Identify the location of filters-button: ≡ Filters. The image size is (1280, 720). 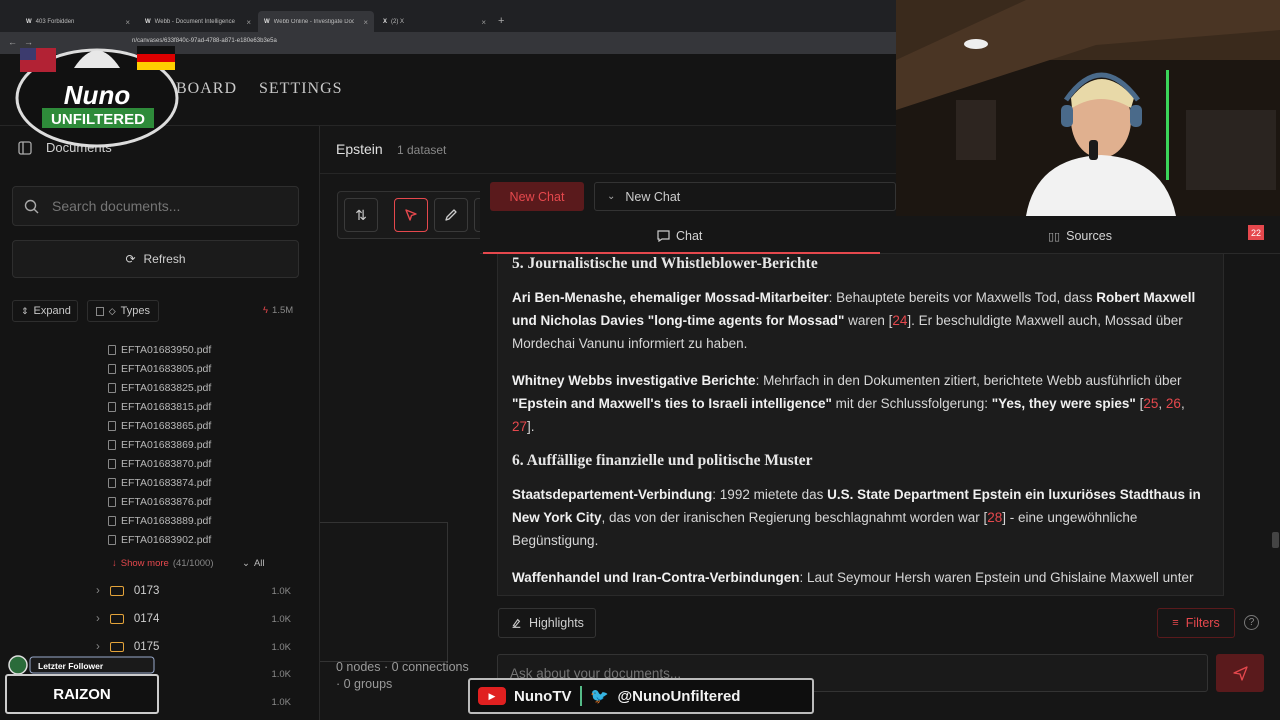
(1196, 623).